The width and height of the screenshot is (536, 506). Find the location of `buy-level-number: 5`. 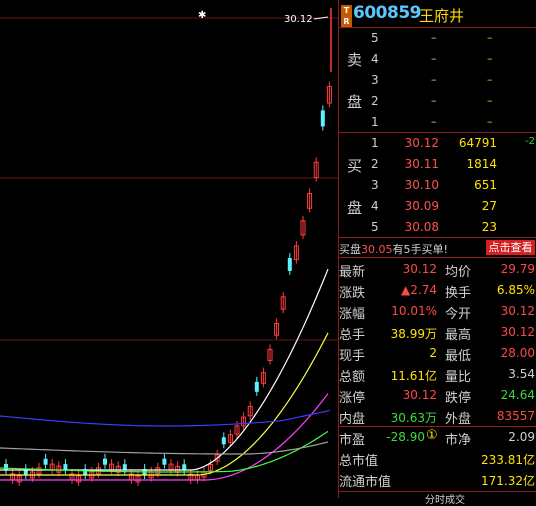

buy-level-number: 5 is located at coordinates (375, 227).